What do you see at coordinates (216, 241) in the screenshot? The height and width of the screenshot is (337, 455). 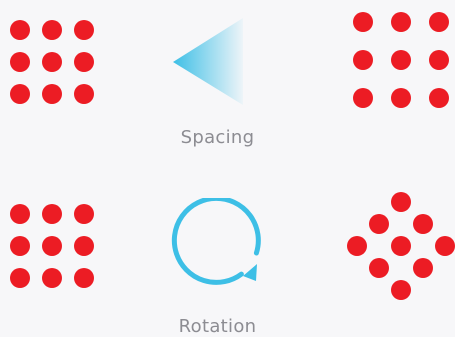 I see `rotate-clockwise-icon` at bounding box center [216, 241].